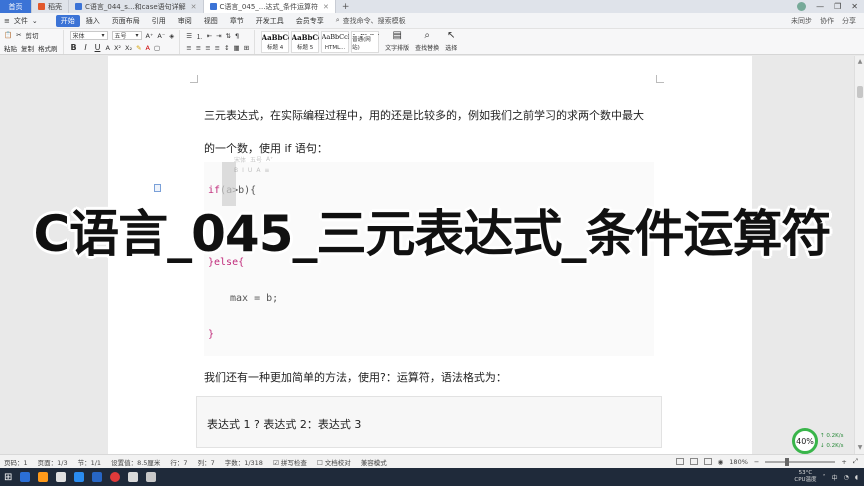 This screenshot has height=486, width=864. I want to click on volume-icon: ◖, so click(856, 477).